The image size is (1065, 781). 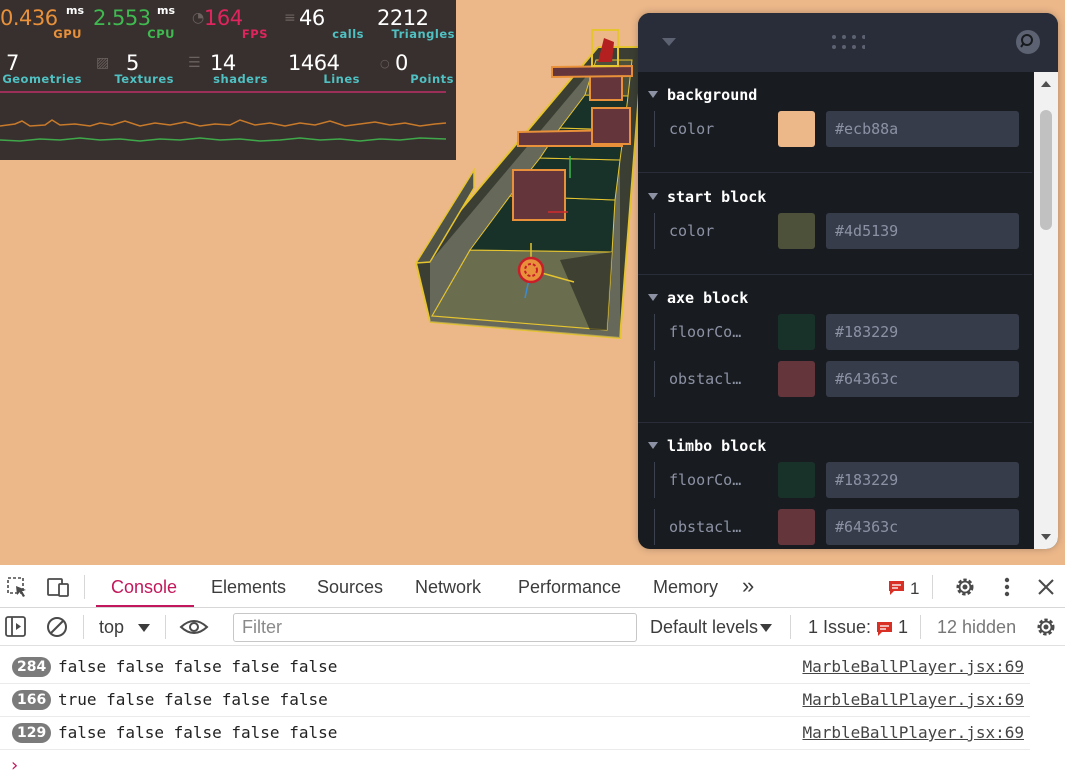 What do you see at coordinates (922, 231) in the screenshot?
I see `hex-input: #4d5139` at bounding box center [922, 231].